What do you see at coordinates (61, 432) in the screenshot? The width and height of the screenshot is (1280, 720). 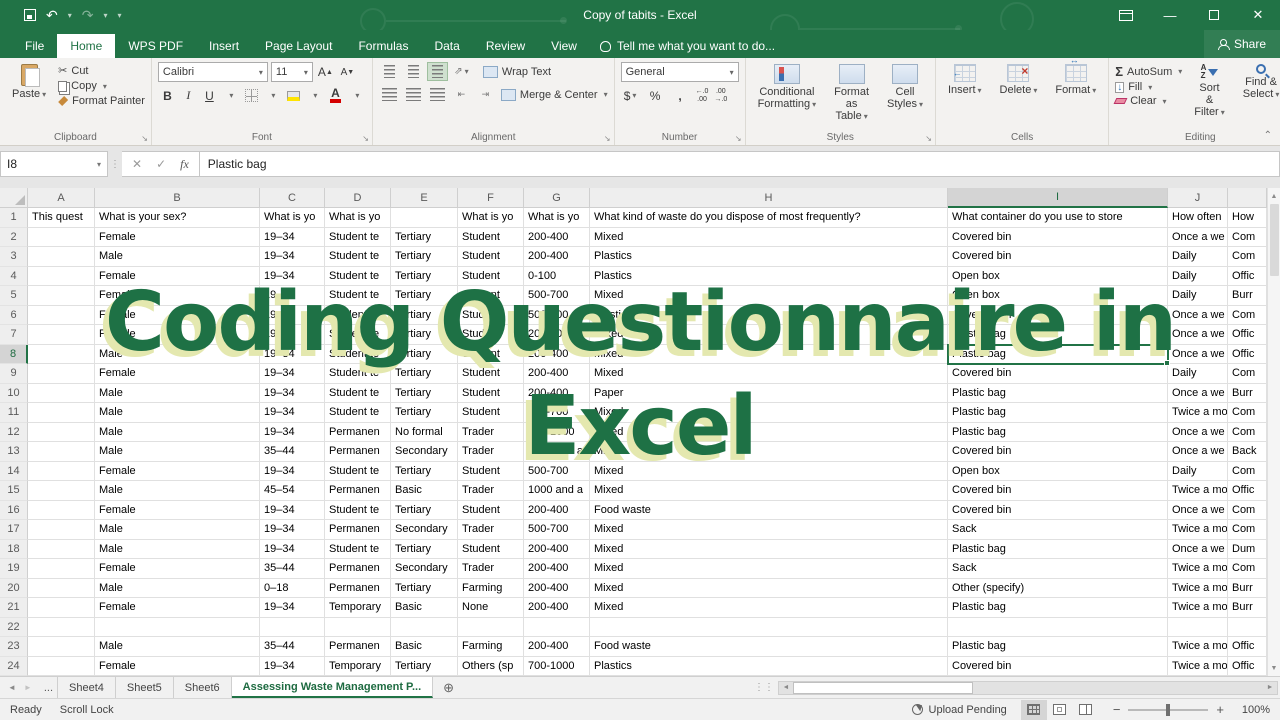 I see `cell-A12` at bounding box center [61, 432].